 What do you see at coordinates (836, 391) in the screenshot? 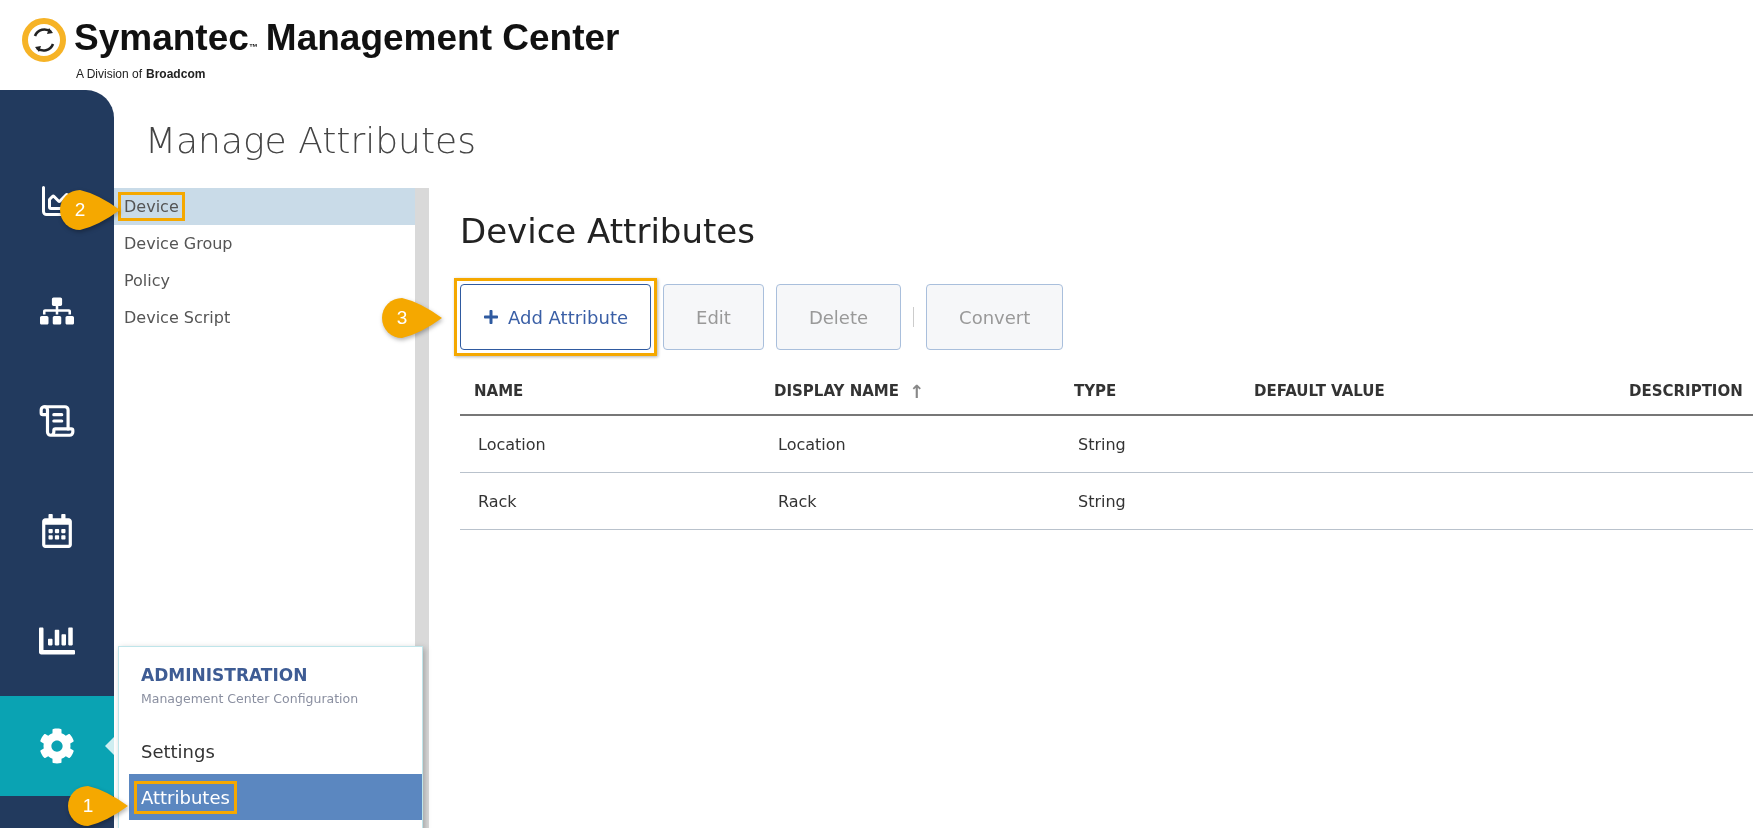
I see `column-label: DISPLAY NAME` at bounding box center [836, 391].